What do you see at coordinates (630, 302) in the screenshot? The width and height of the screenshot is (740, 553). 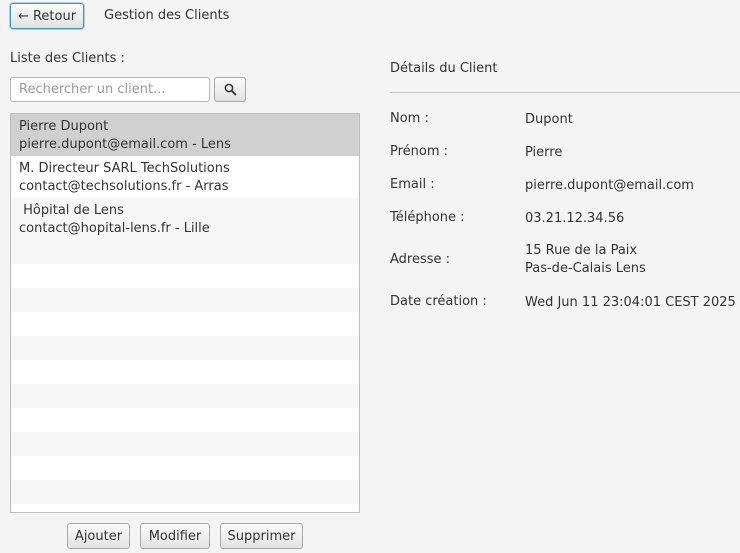 I see `date-creation-value: Wed Jun 11 23:04:01 CEST 2025` at bounding box center [630, 302].